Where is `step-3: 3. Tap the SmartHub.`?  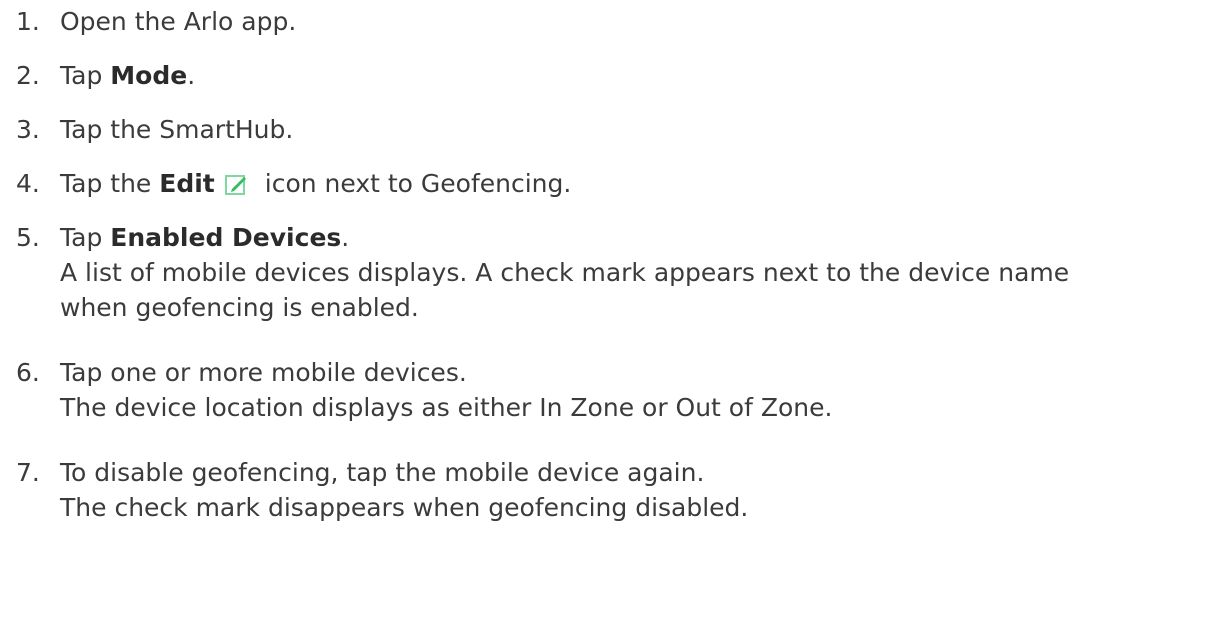 step-3: 3. Tap the SmartHub. is located at coordinates (616, 129).